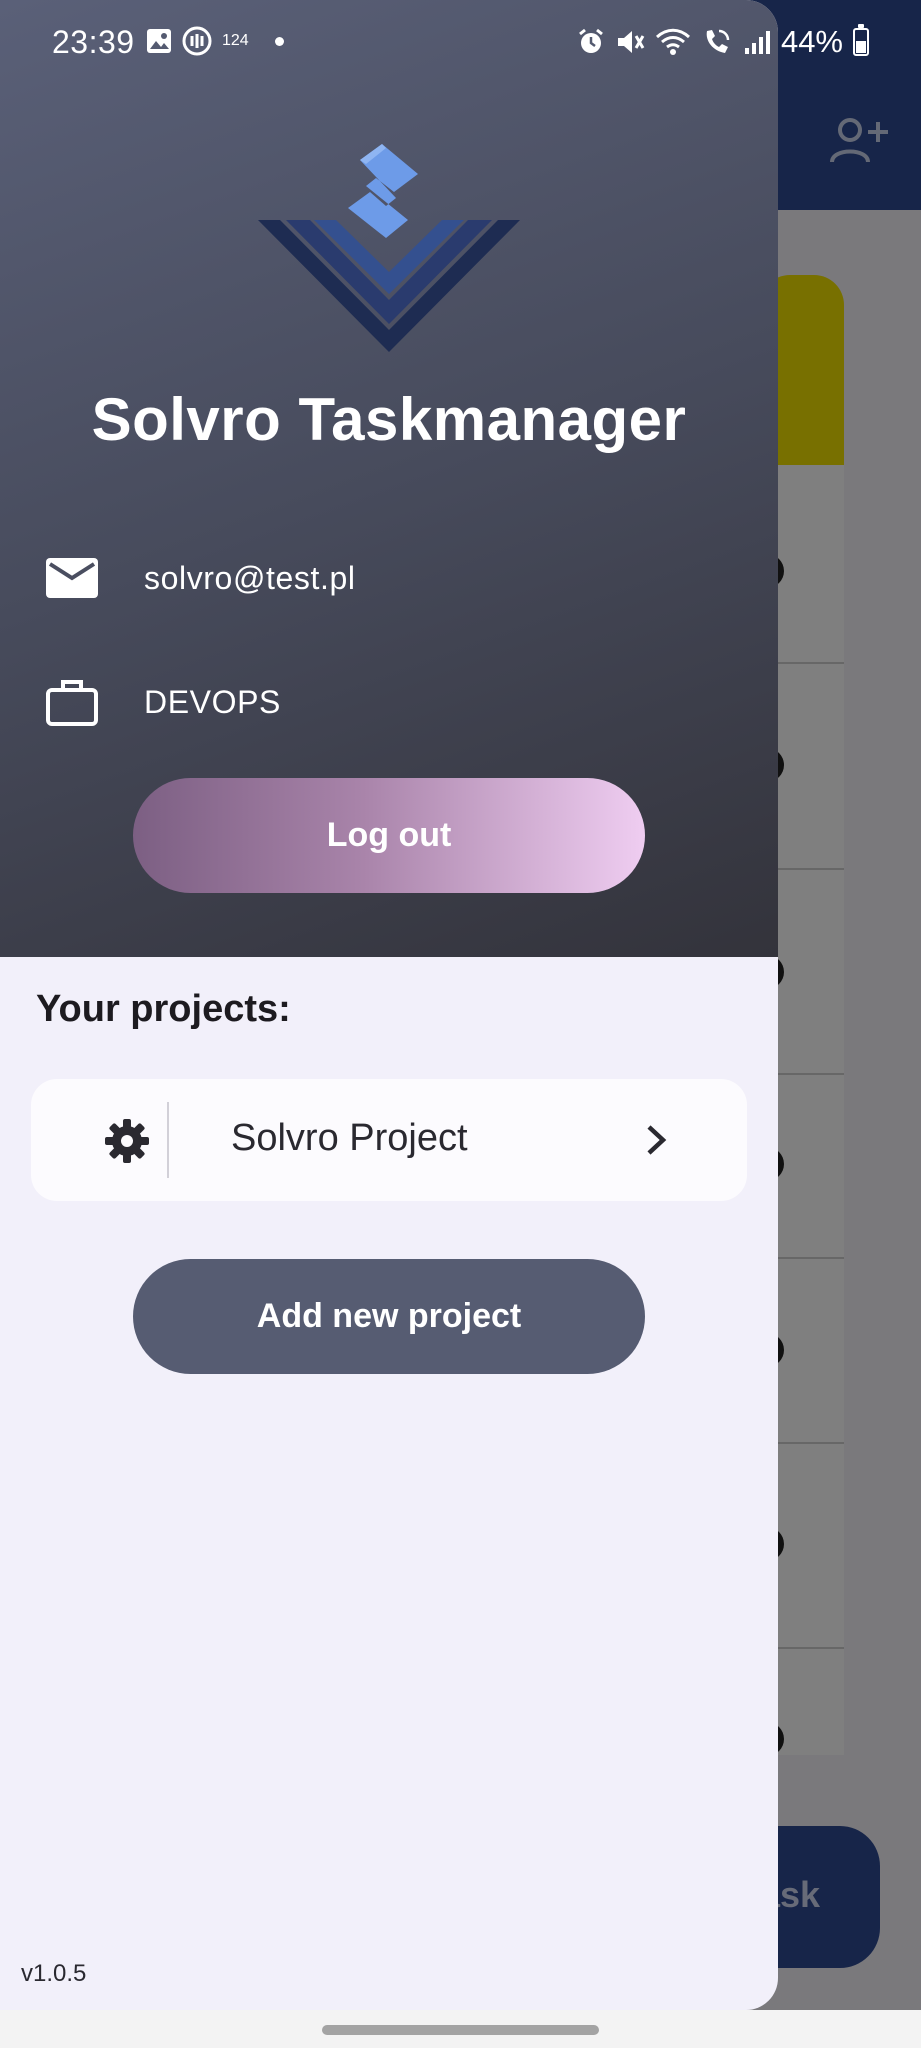 The width and height of the screenshot is (921, 2048). I want to click on gear-icon, so click(127, 1141).